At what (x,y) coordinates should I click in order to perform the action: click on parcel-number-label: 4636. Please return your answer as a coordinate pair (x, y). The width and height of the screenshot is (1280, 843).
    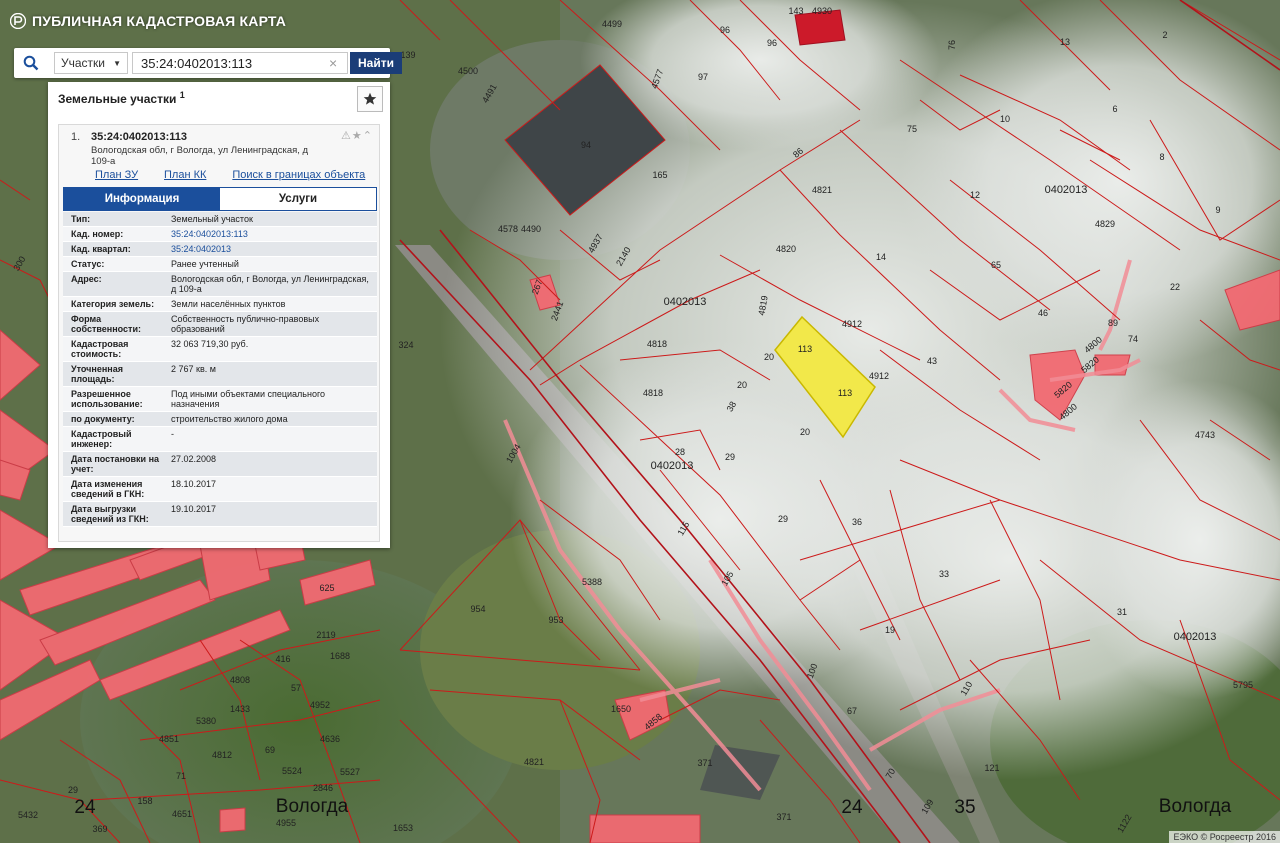
    Looking at the image, I should click on (330, 739).